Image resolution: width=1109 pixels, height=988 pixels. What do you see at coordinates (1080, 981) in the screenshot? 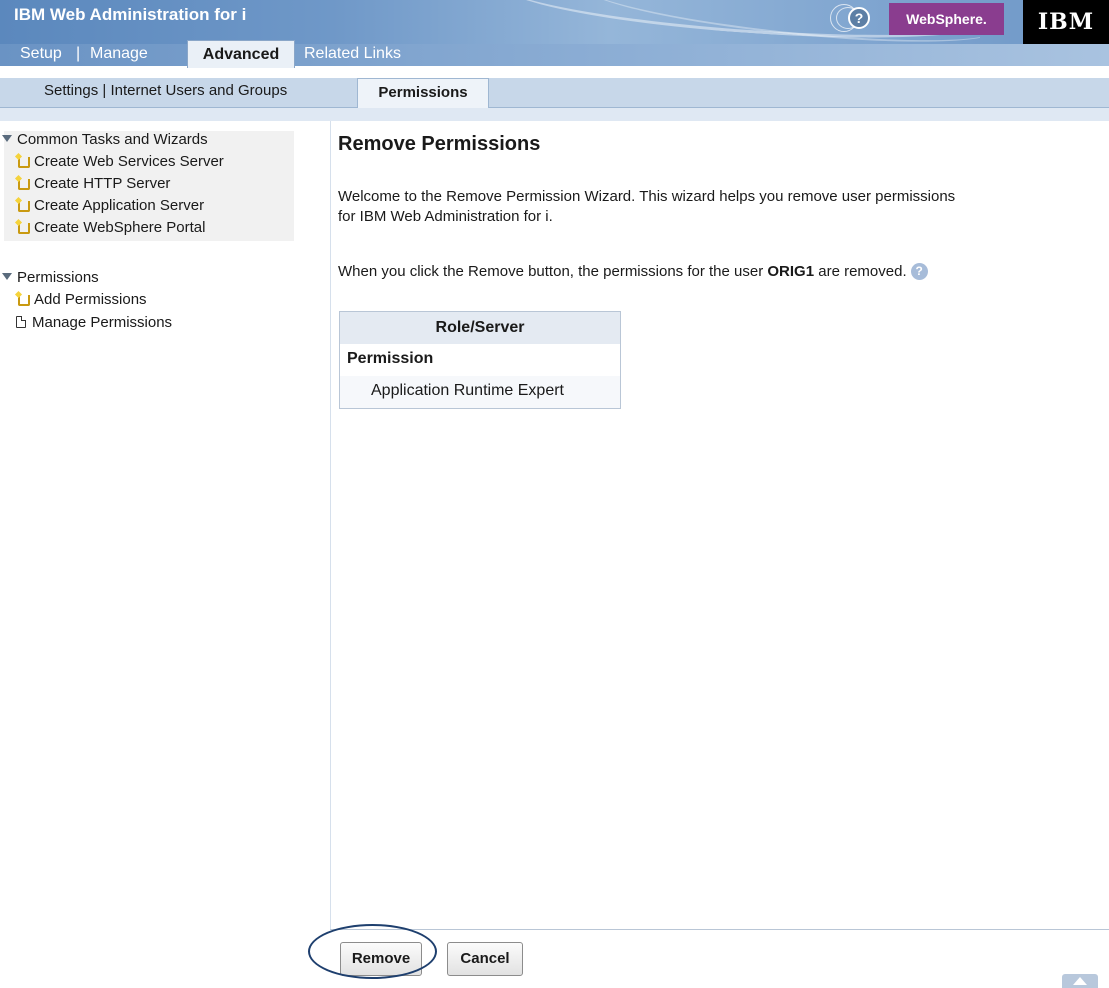
I see `scroll-to-top-icon` at bounding box center [1080, 981].